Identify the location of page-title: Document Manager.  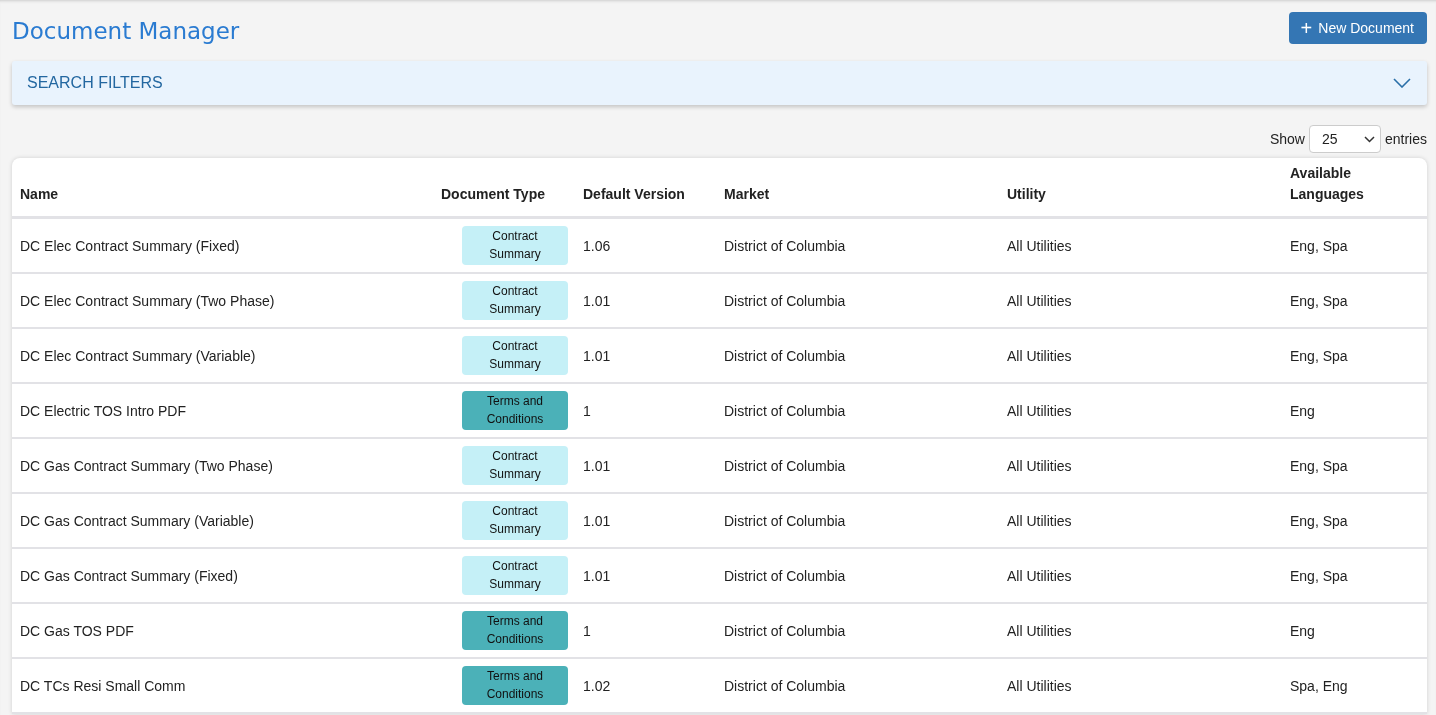
(126, 31).